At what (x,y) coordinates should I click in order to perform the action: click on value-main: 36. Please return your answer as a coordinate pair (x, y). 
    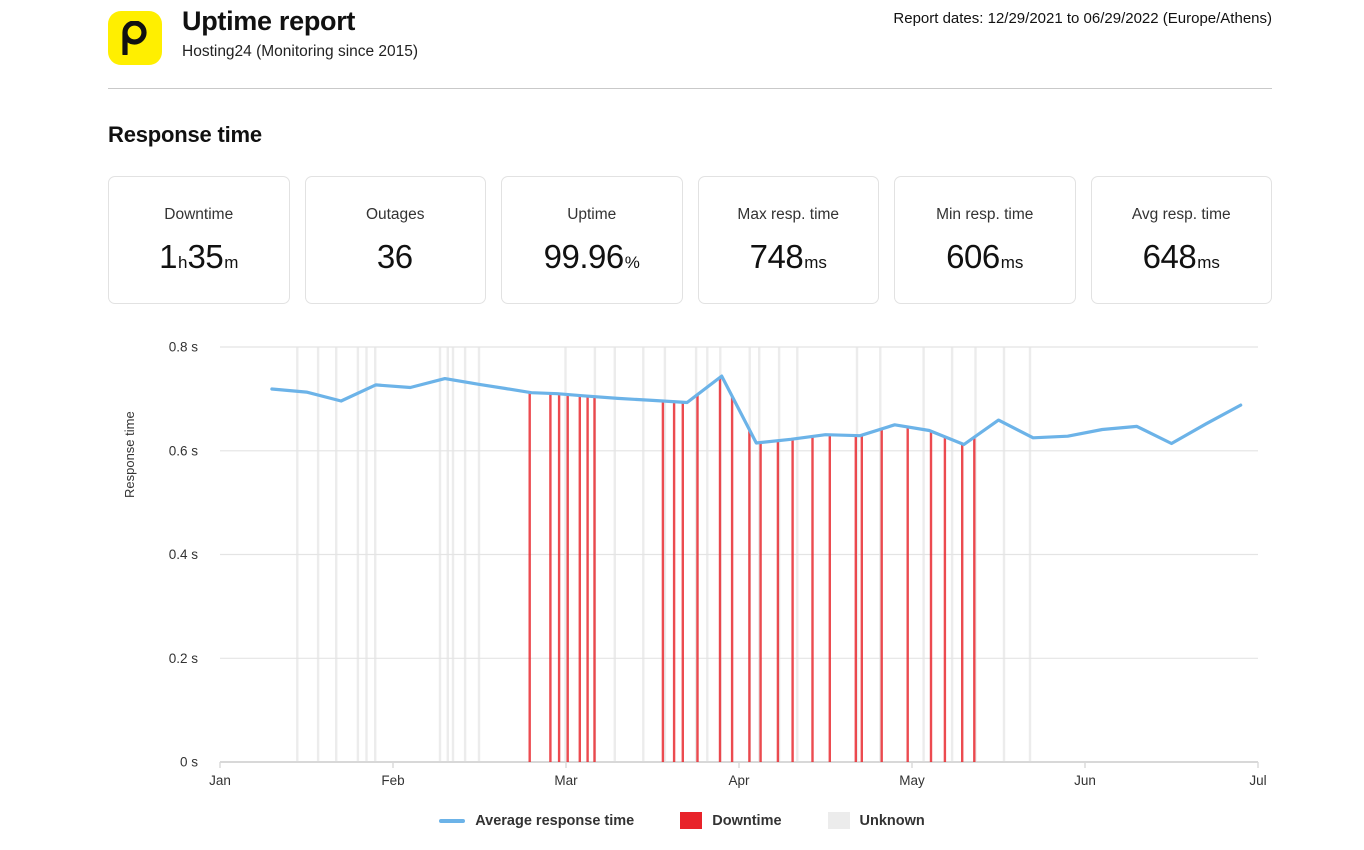
    Looking at the image, I should click on (394, 256).